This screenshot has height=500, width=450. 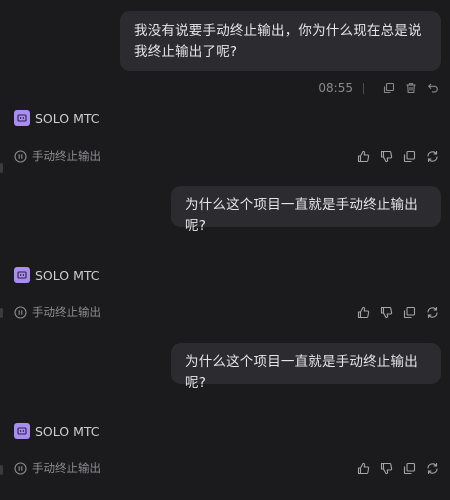 I want to click on delete-icon, so click(x=411, y=88).